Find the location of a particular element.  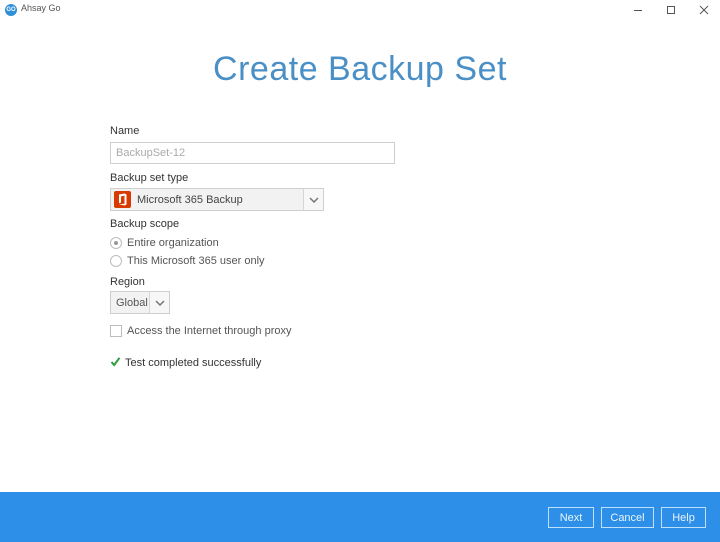

scope-option-single-user: This Microsoft 365 user only is located at coordinates (187, 261).